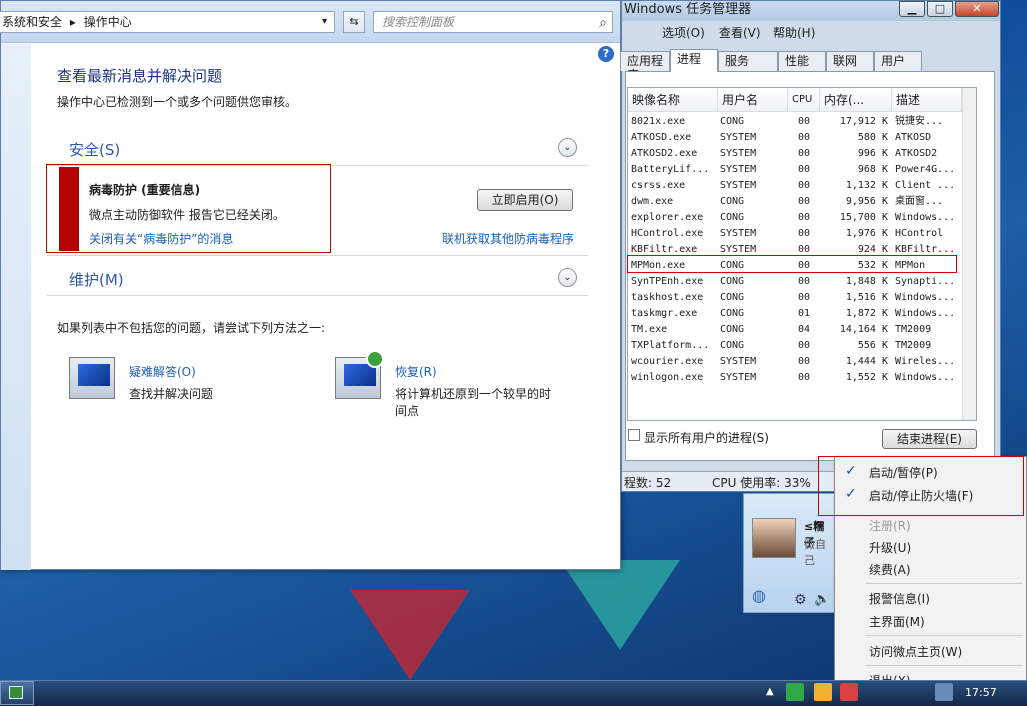  I want to click on troubleshoot-desc: 查找并解决问题, so click(171, 394).